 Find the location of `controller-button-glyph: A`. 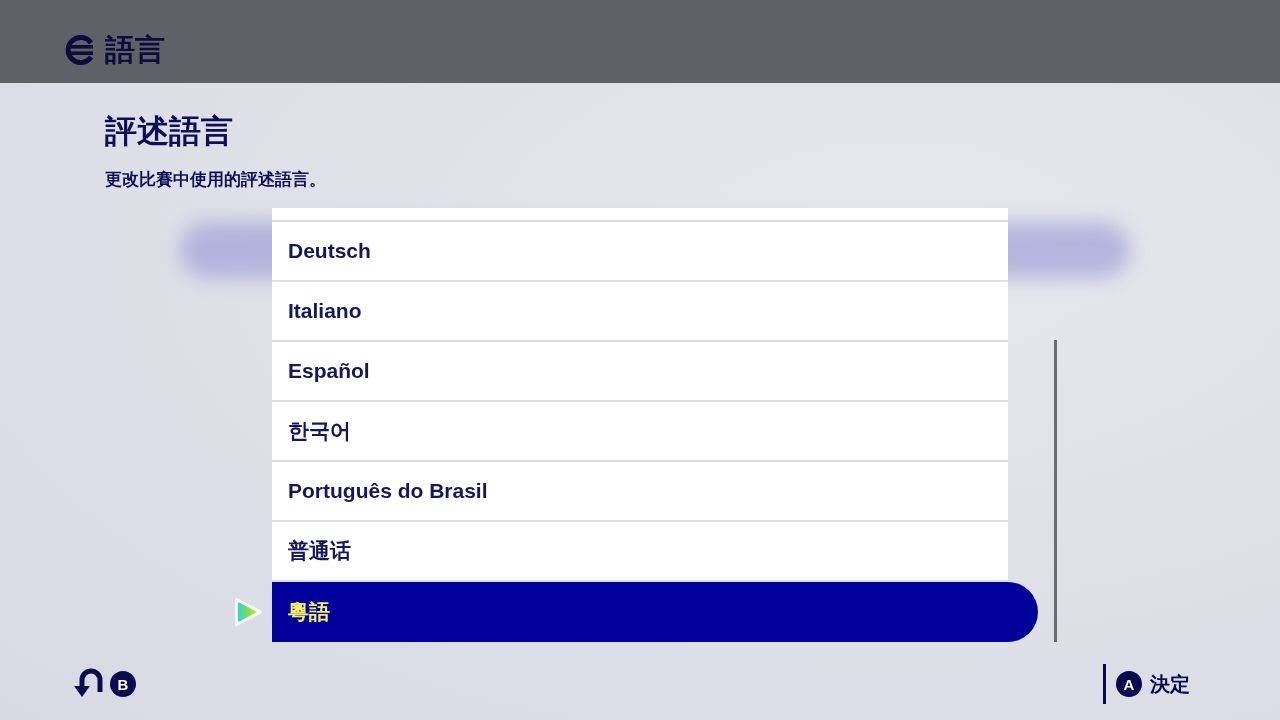

controller-button-glyph: A is located at coordinates (1129, 684).